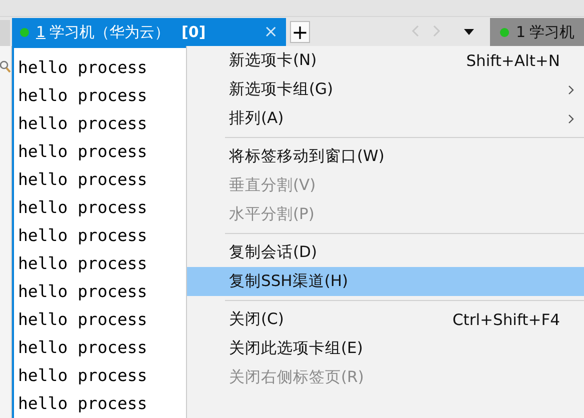  What do you see at coordinates (5, 33) in the screenshot?
I see `partial-tab` at bounding box center [5, 33].